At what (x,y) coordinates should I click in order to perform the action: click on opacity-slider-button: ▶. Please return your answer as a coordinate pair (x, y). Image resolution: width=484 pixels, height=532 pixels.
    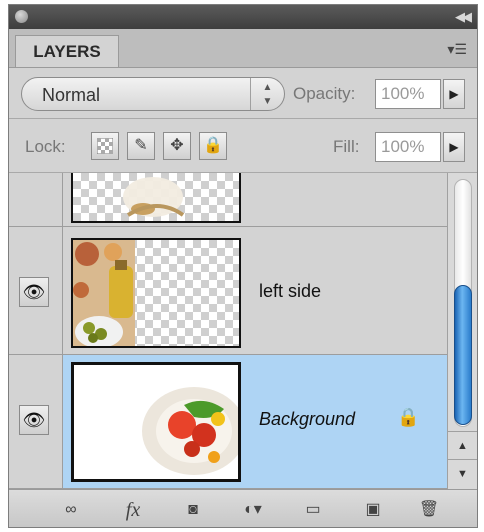
    Looking at the image, I should click on (454, 94).